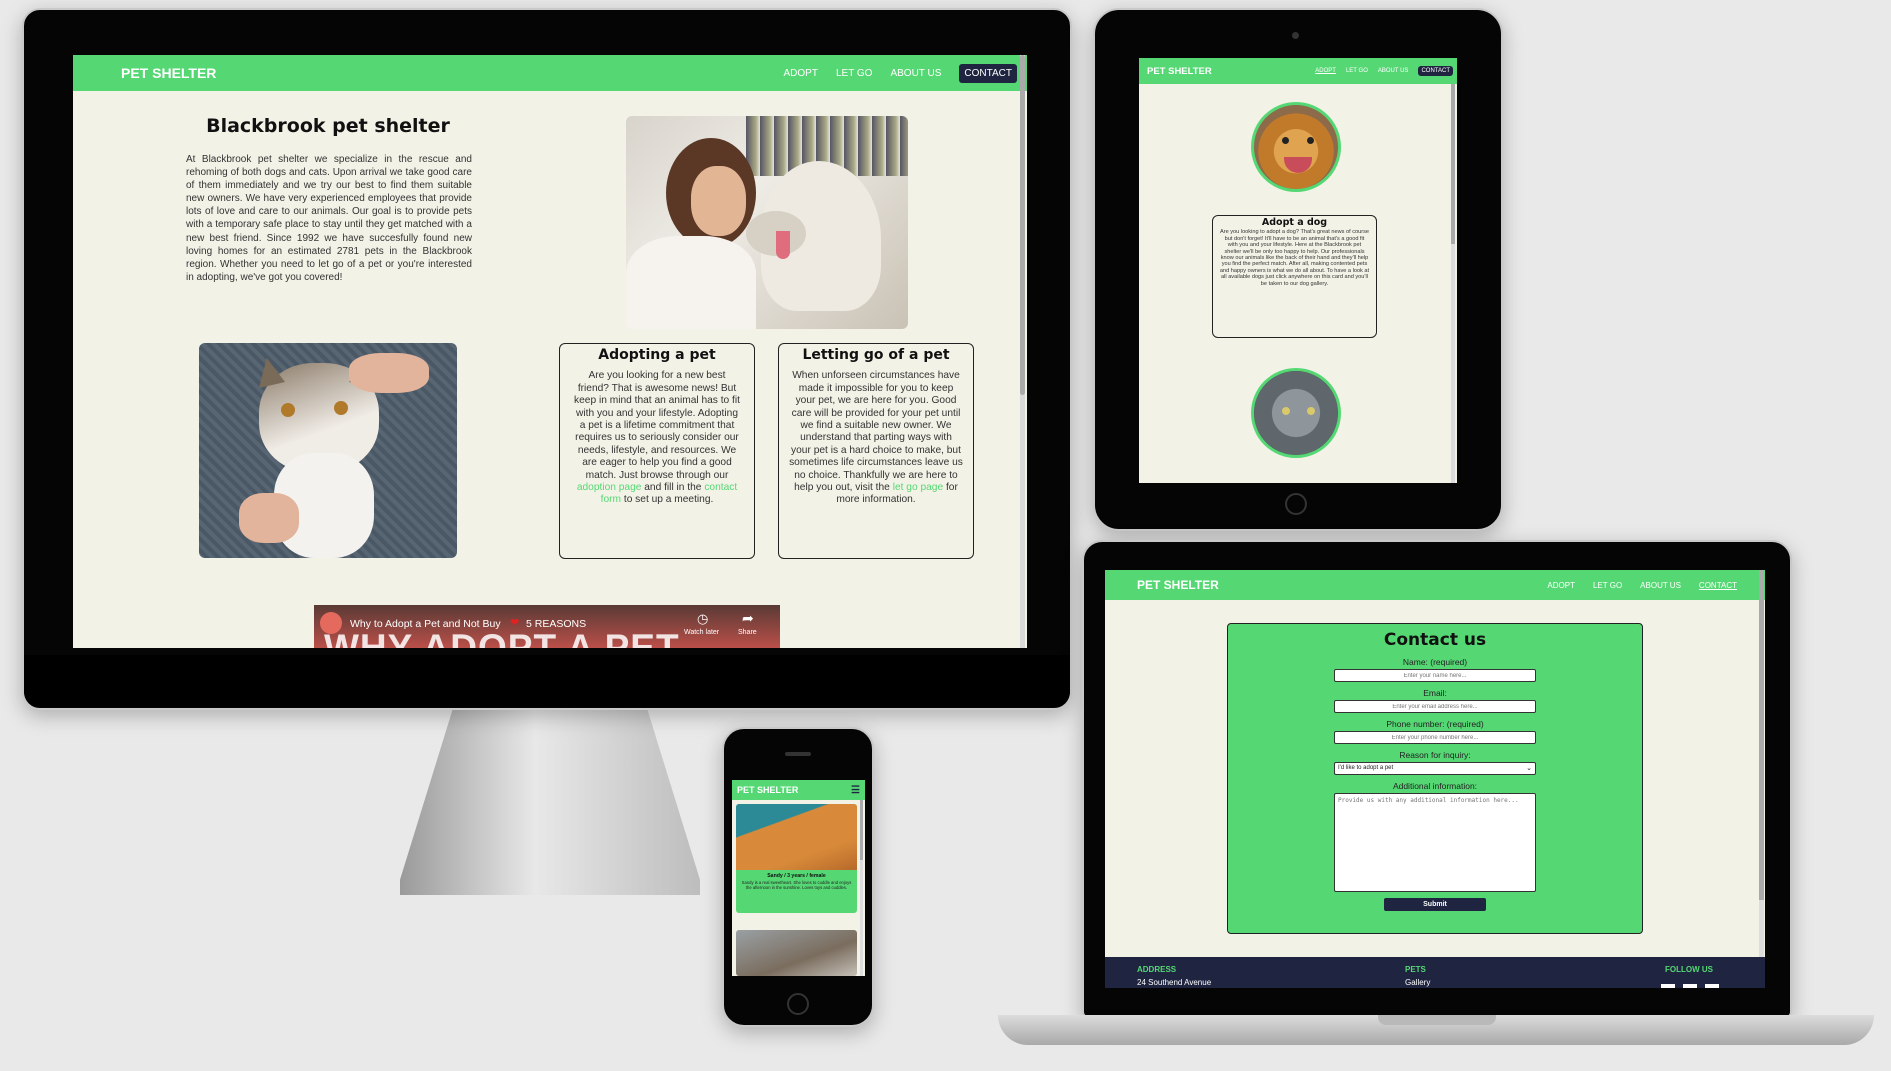  Describe the element at coordinates (1435, 904) in the screenshot. I see `submit-button: Submit` at that location.